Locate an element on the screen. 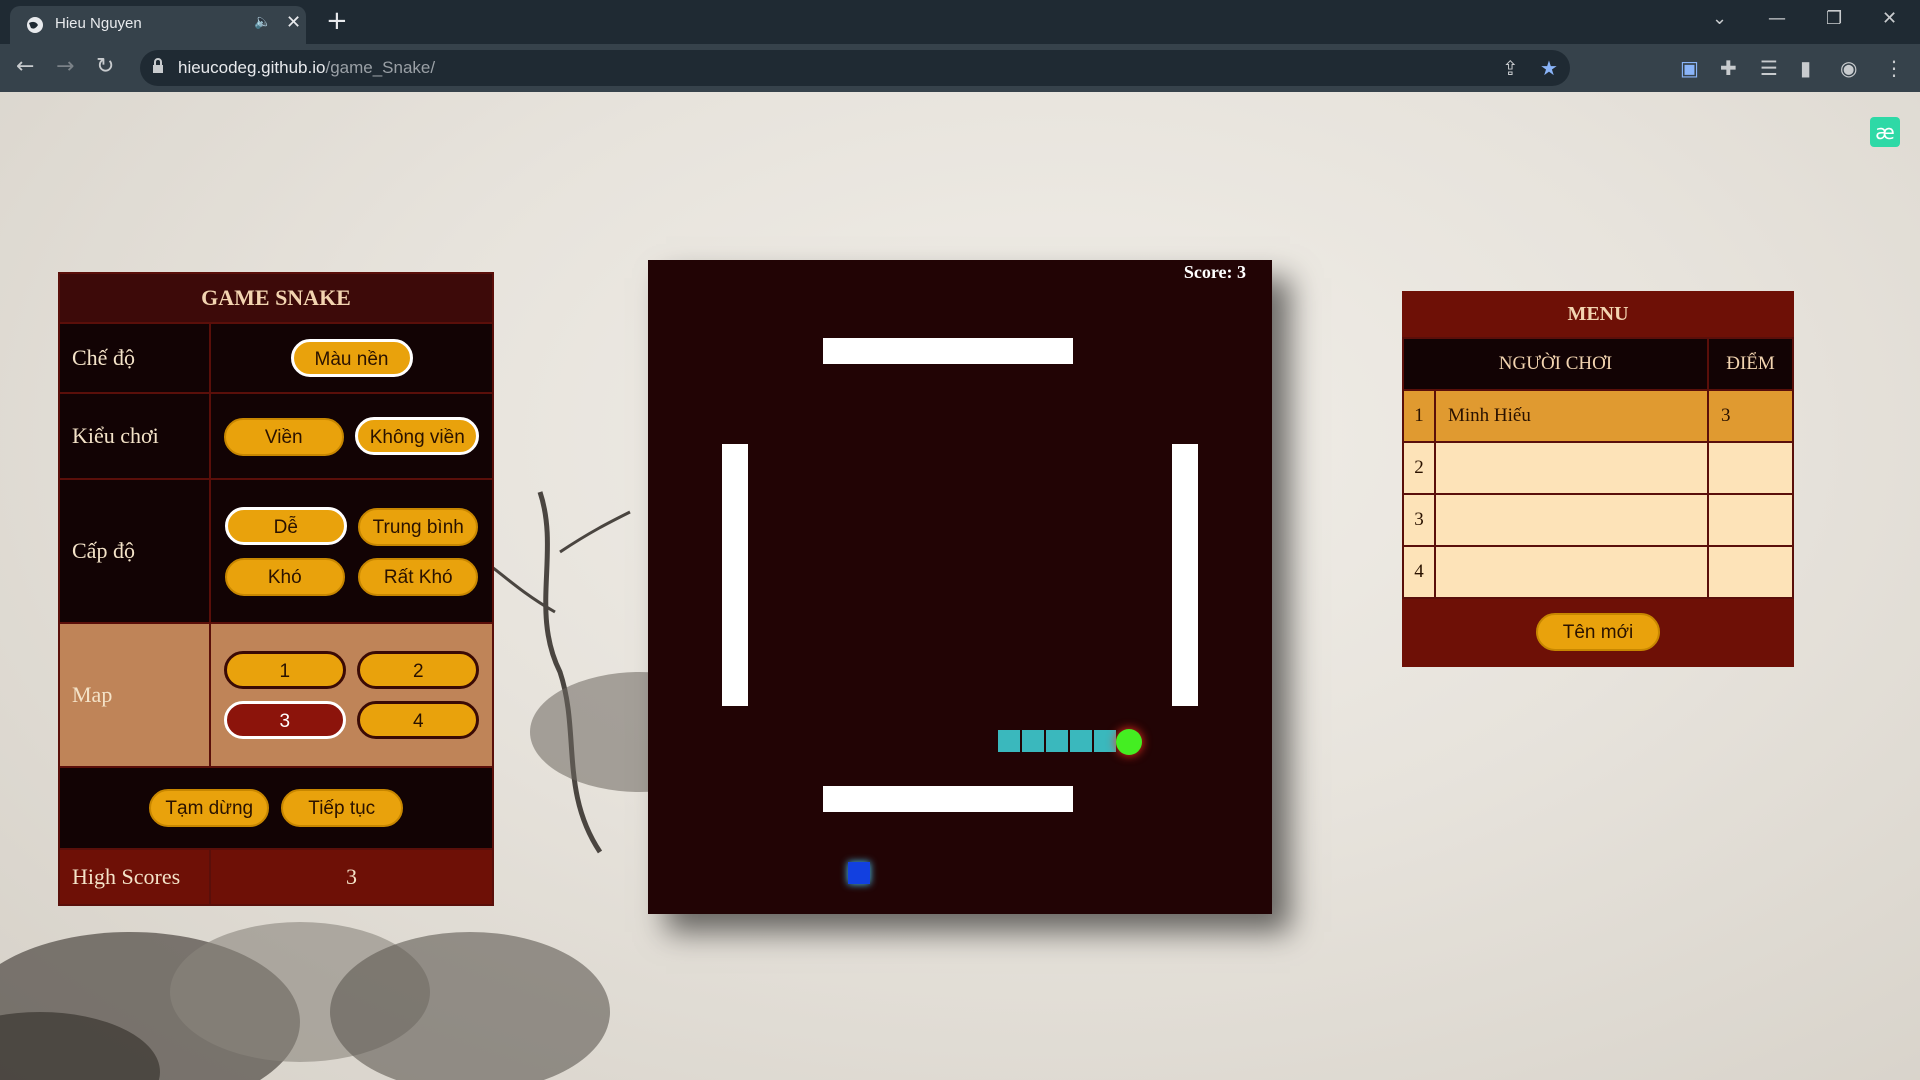 Image resolution: width=1920 pixels, height=1080 pixels. level-medium-button: Trung bình is located at coordinates (418, 526).